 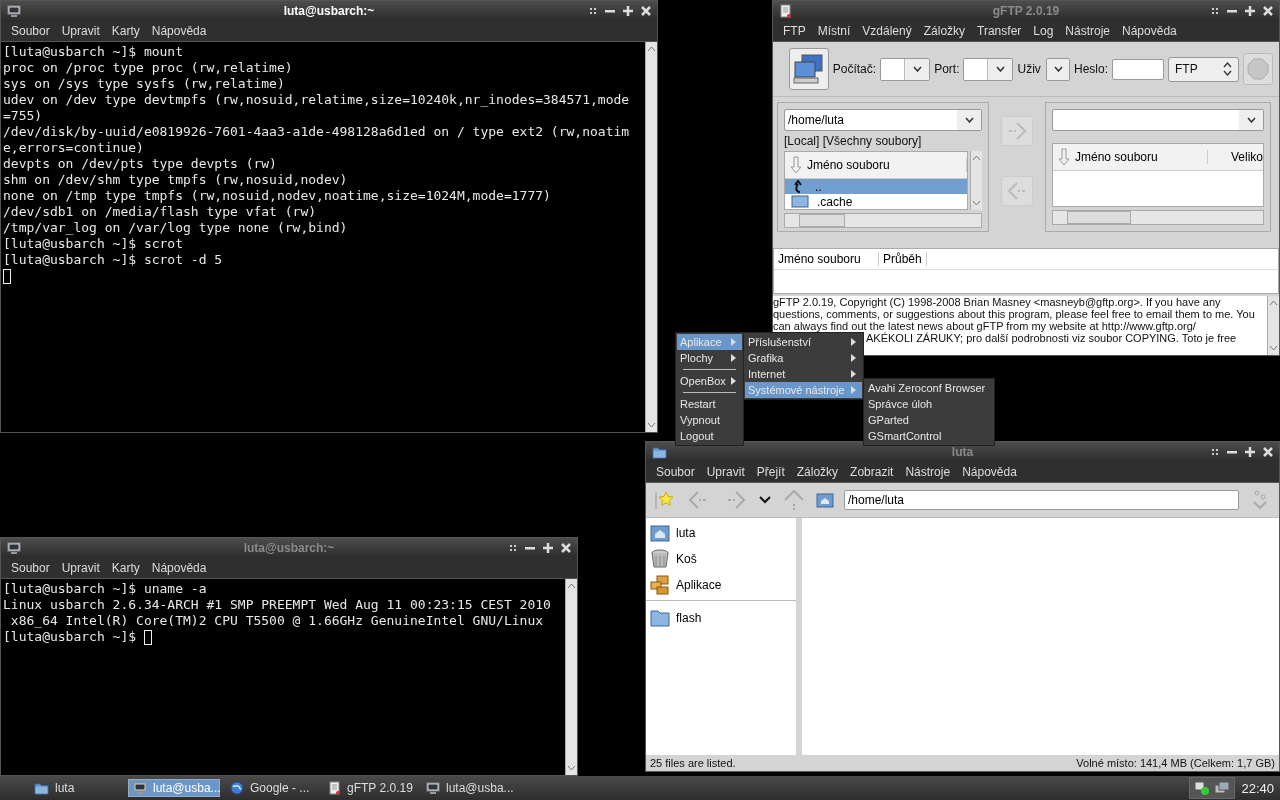 I want to click on stop-button, so click(x=1257, y=69).